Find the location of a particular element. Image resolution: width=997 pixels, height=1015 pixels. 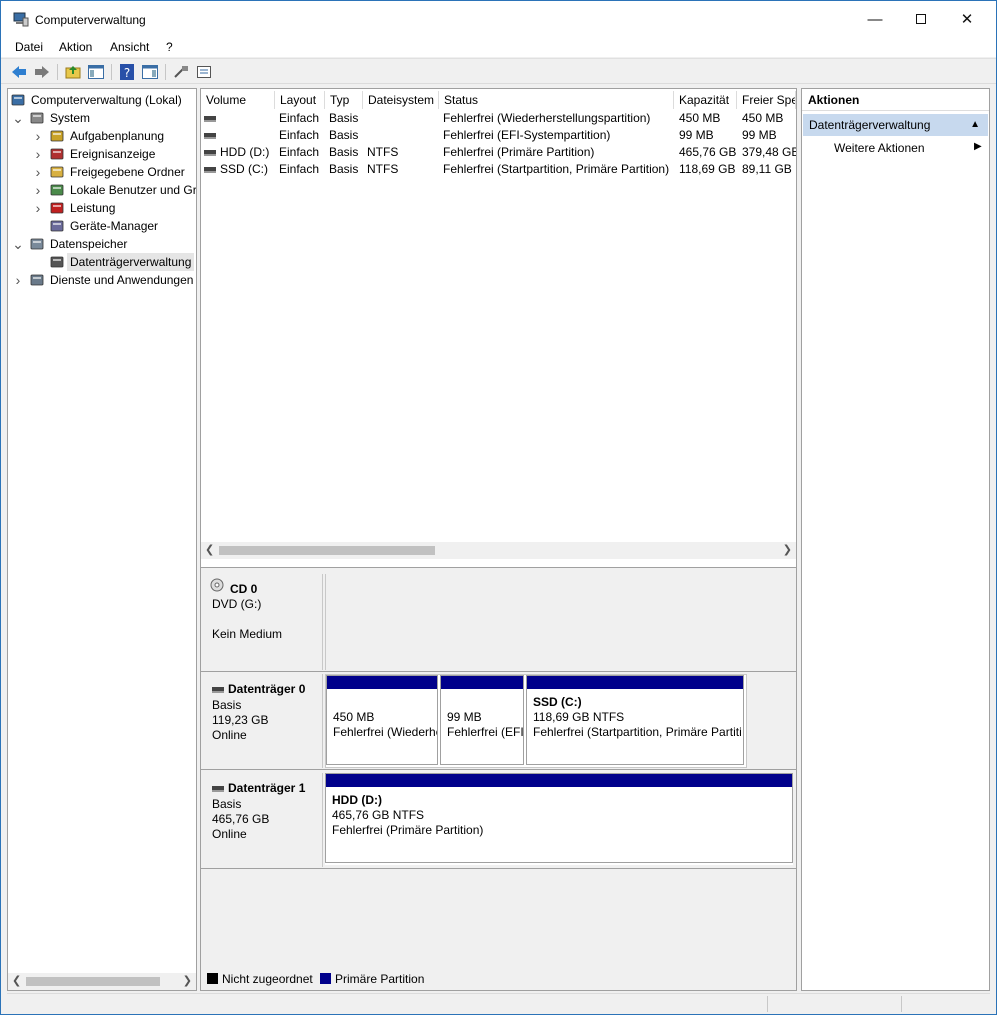

up-folder-icon is located at coordinates (73, 72).